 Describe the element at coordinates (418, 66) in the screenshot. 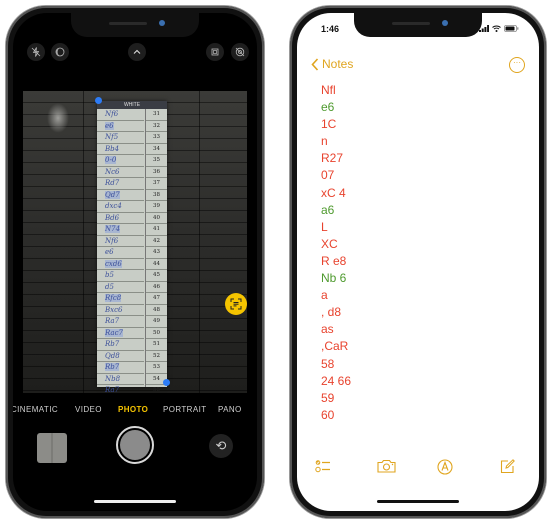

I see `notes-nav-bar: Notes ···` at that location.